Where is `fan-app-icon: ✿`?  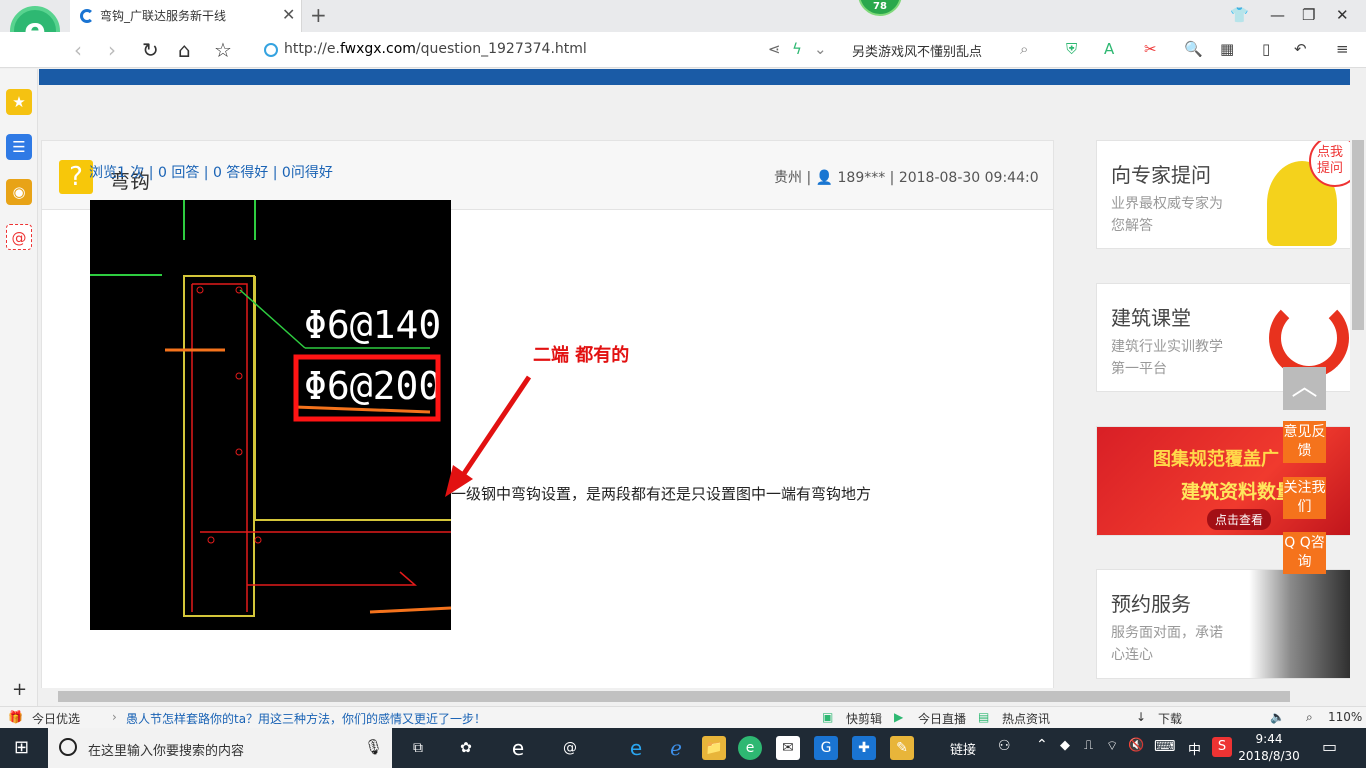 fan-app-icon: ✿ is located at coordinates (466, 748).